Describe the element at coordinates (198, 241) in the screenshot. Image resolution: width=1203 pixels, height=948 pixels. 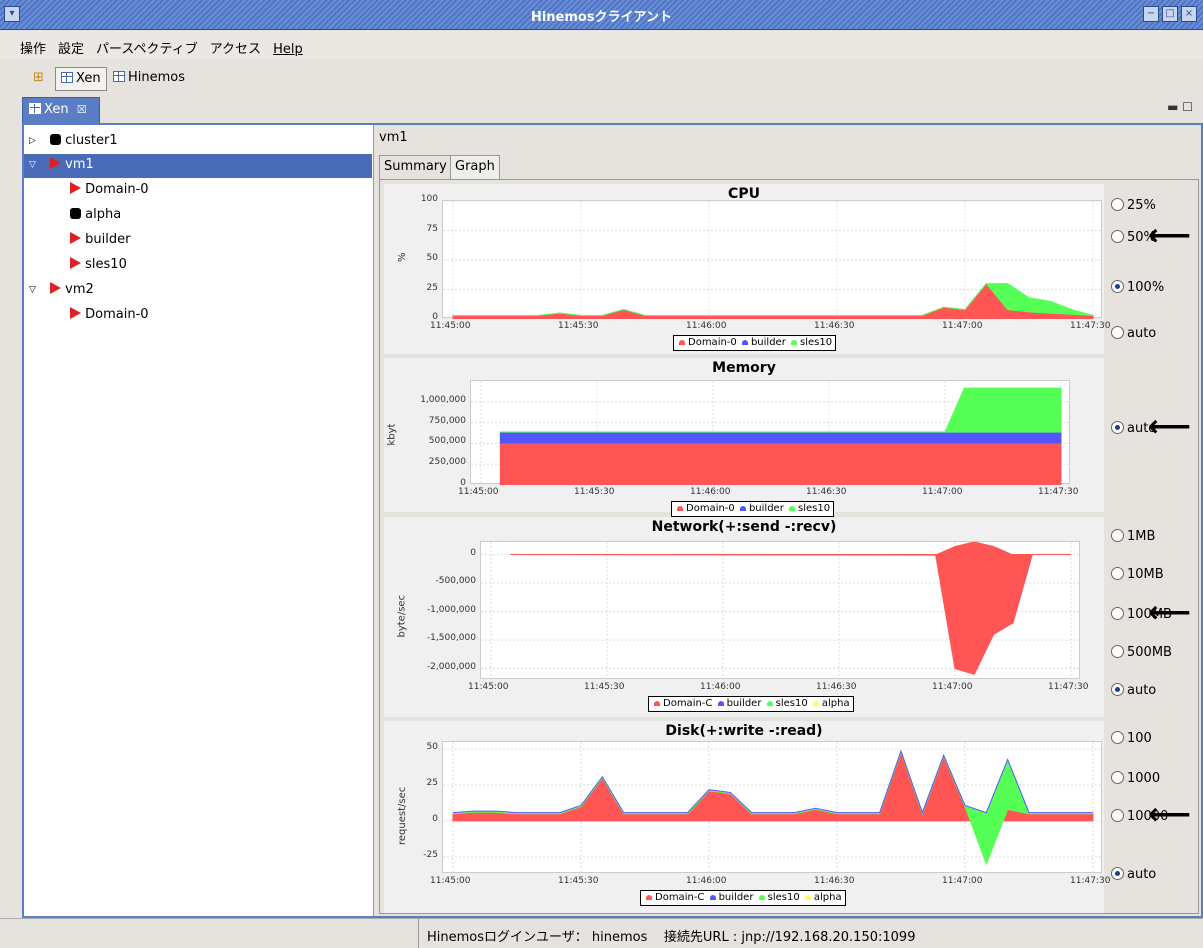
I see `tree-item-builder: builder` at that location.